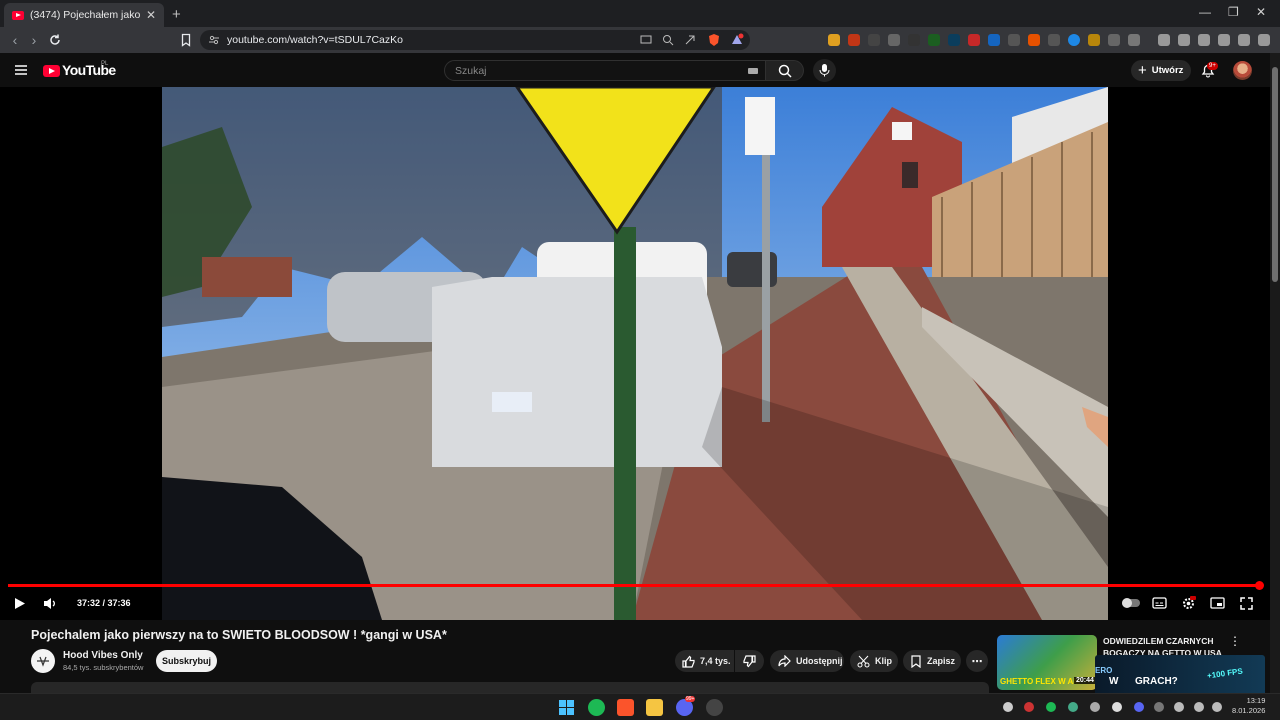 The image size is (1280, 720). Describe the element at coordinates (186, 661) in the screenshot. I see `subscribe-button: Subskrybuj` at that location.